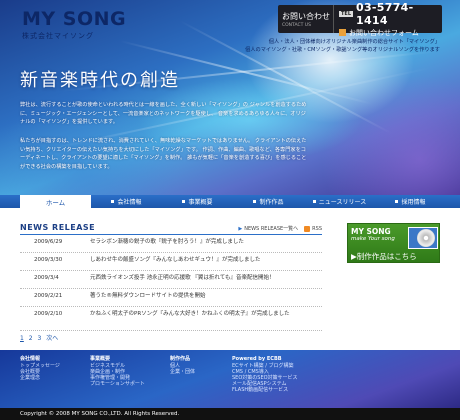  Describe the element at coordinates (58, 227) in the screenshot. I see `news-title: NEWS RELEASE` at that location.